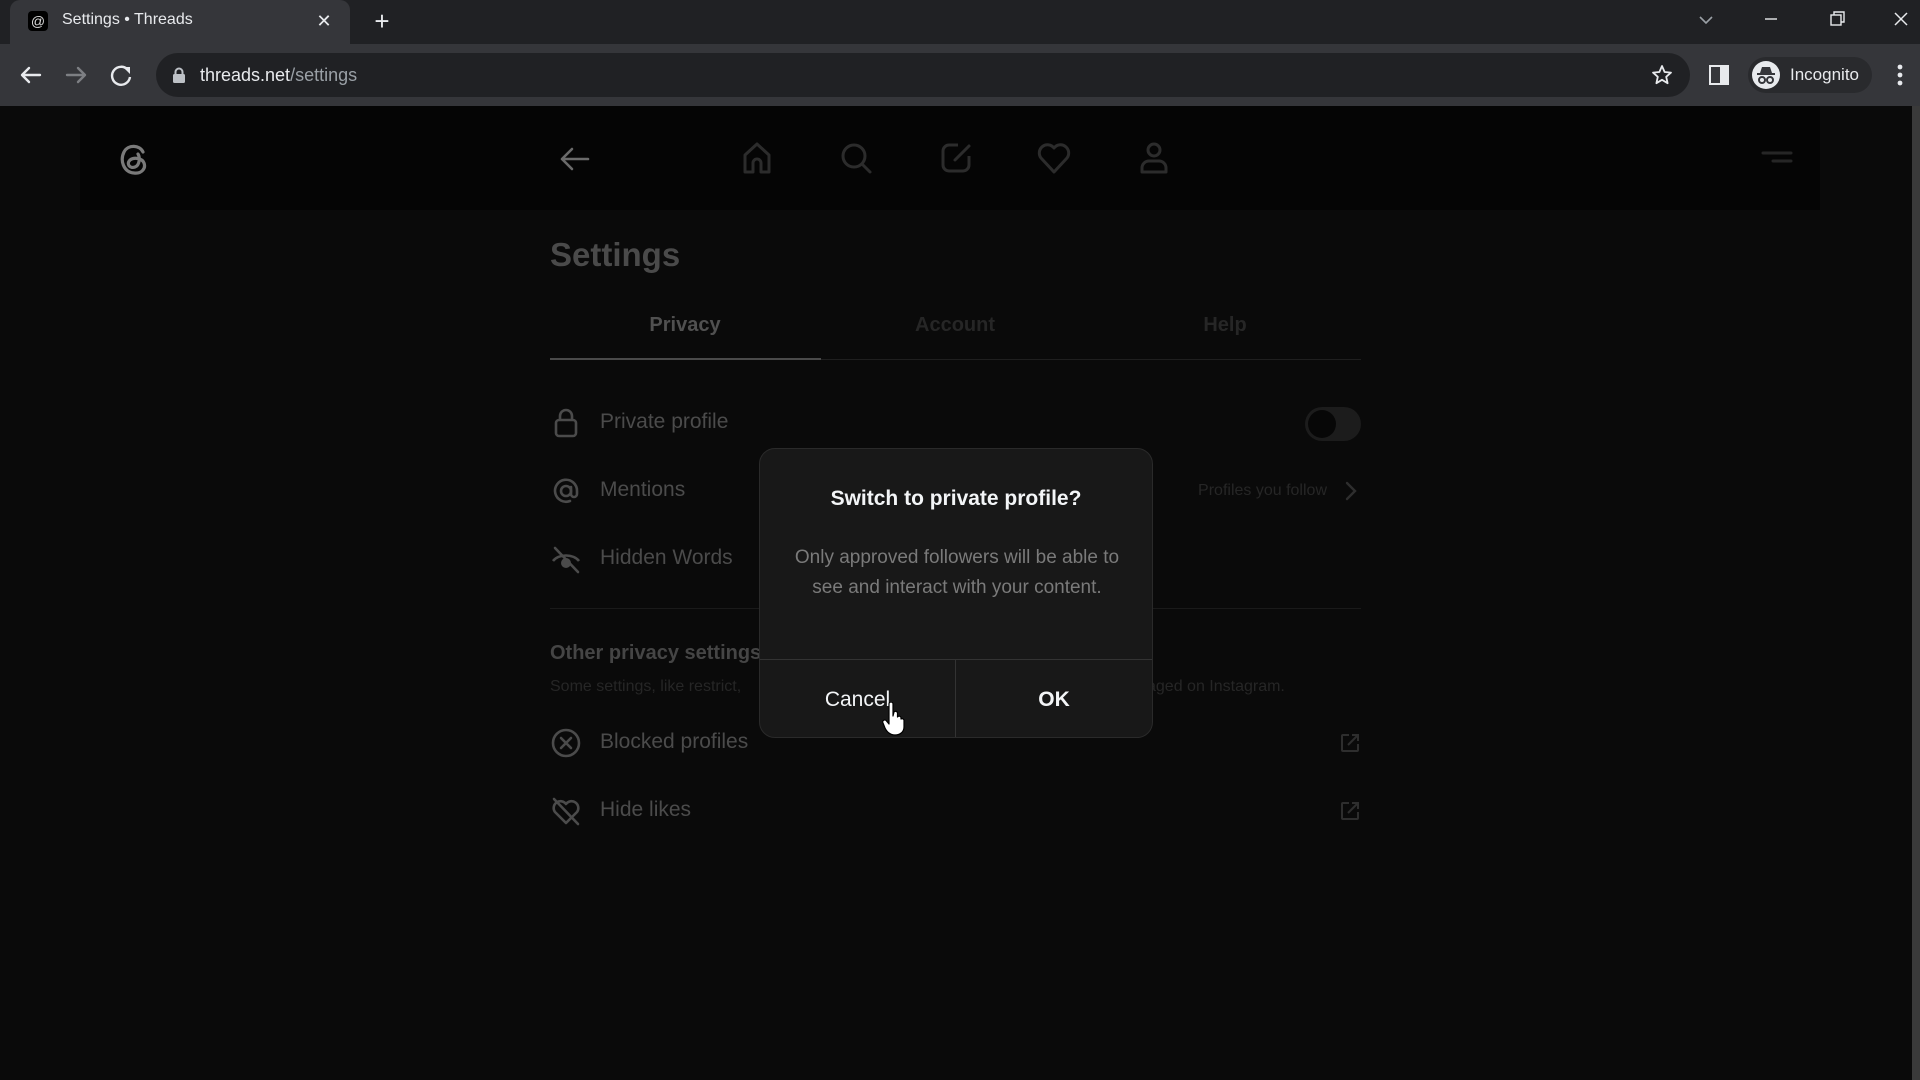 The width and height of the screenshot is (1920, 1080). I want to click on browser-toolbar: threads.net/settings Incognito, so click(960, 75).